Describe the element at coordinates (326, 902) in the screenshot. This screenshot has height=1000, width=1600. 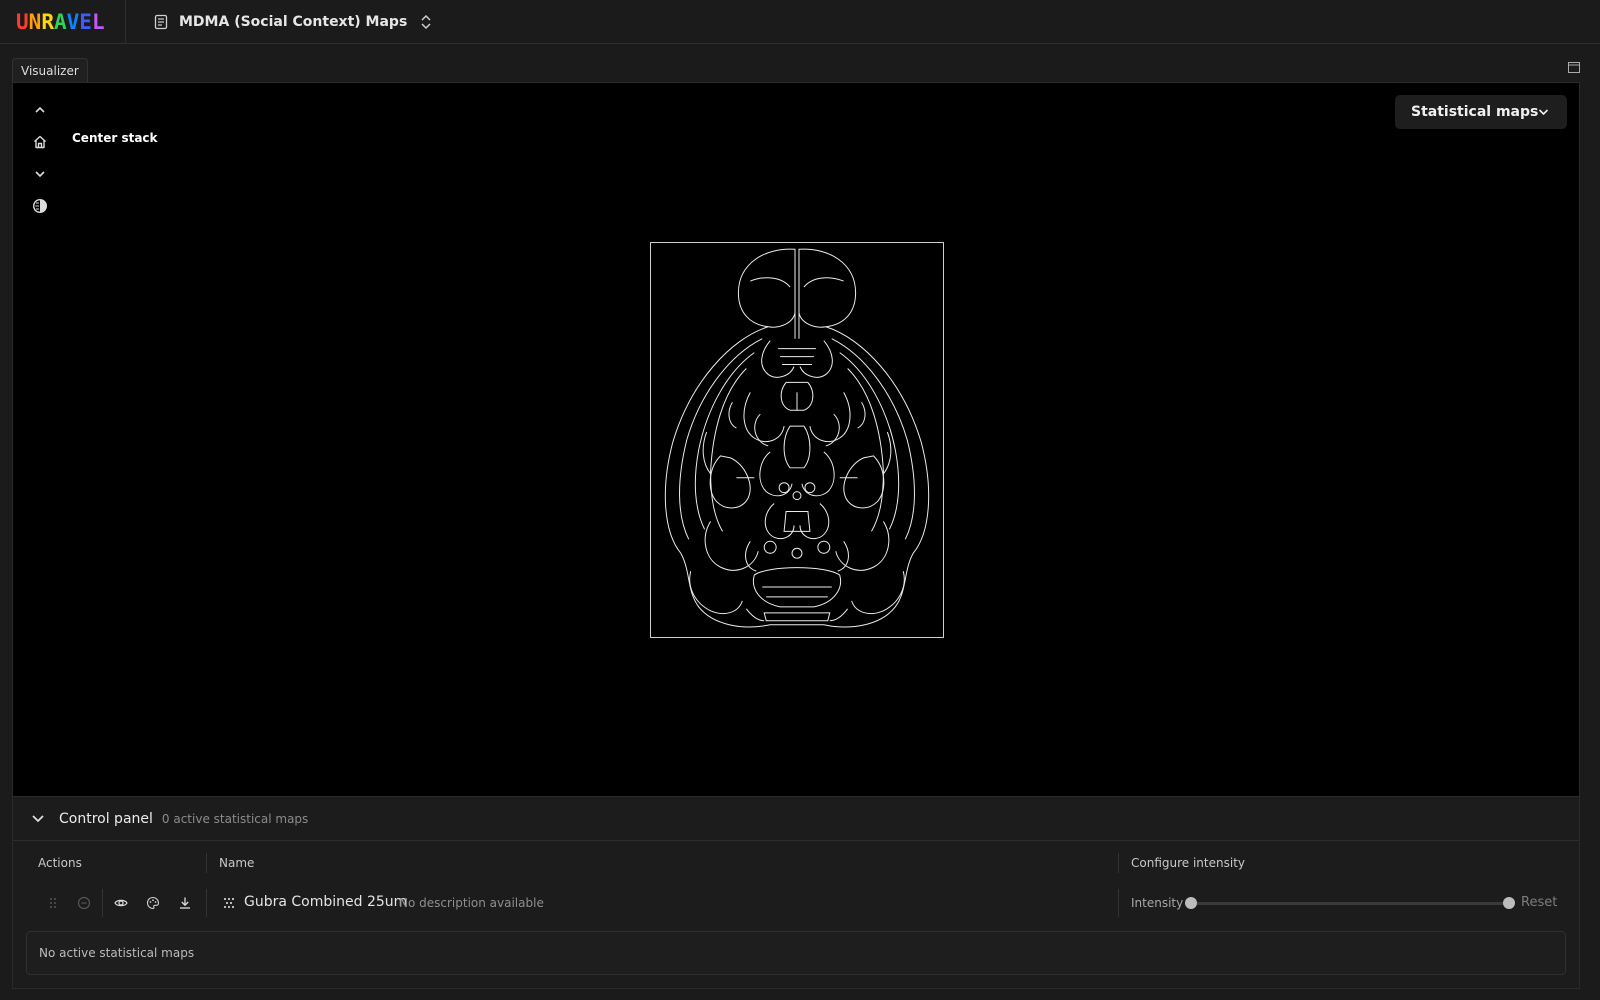
I see `map-name: Gubra Combined 25um` at that location.